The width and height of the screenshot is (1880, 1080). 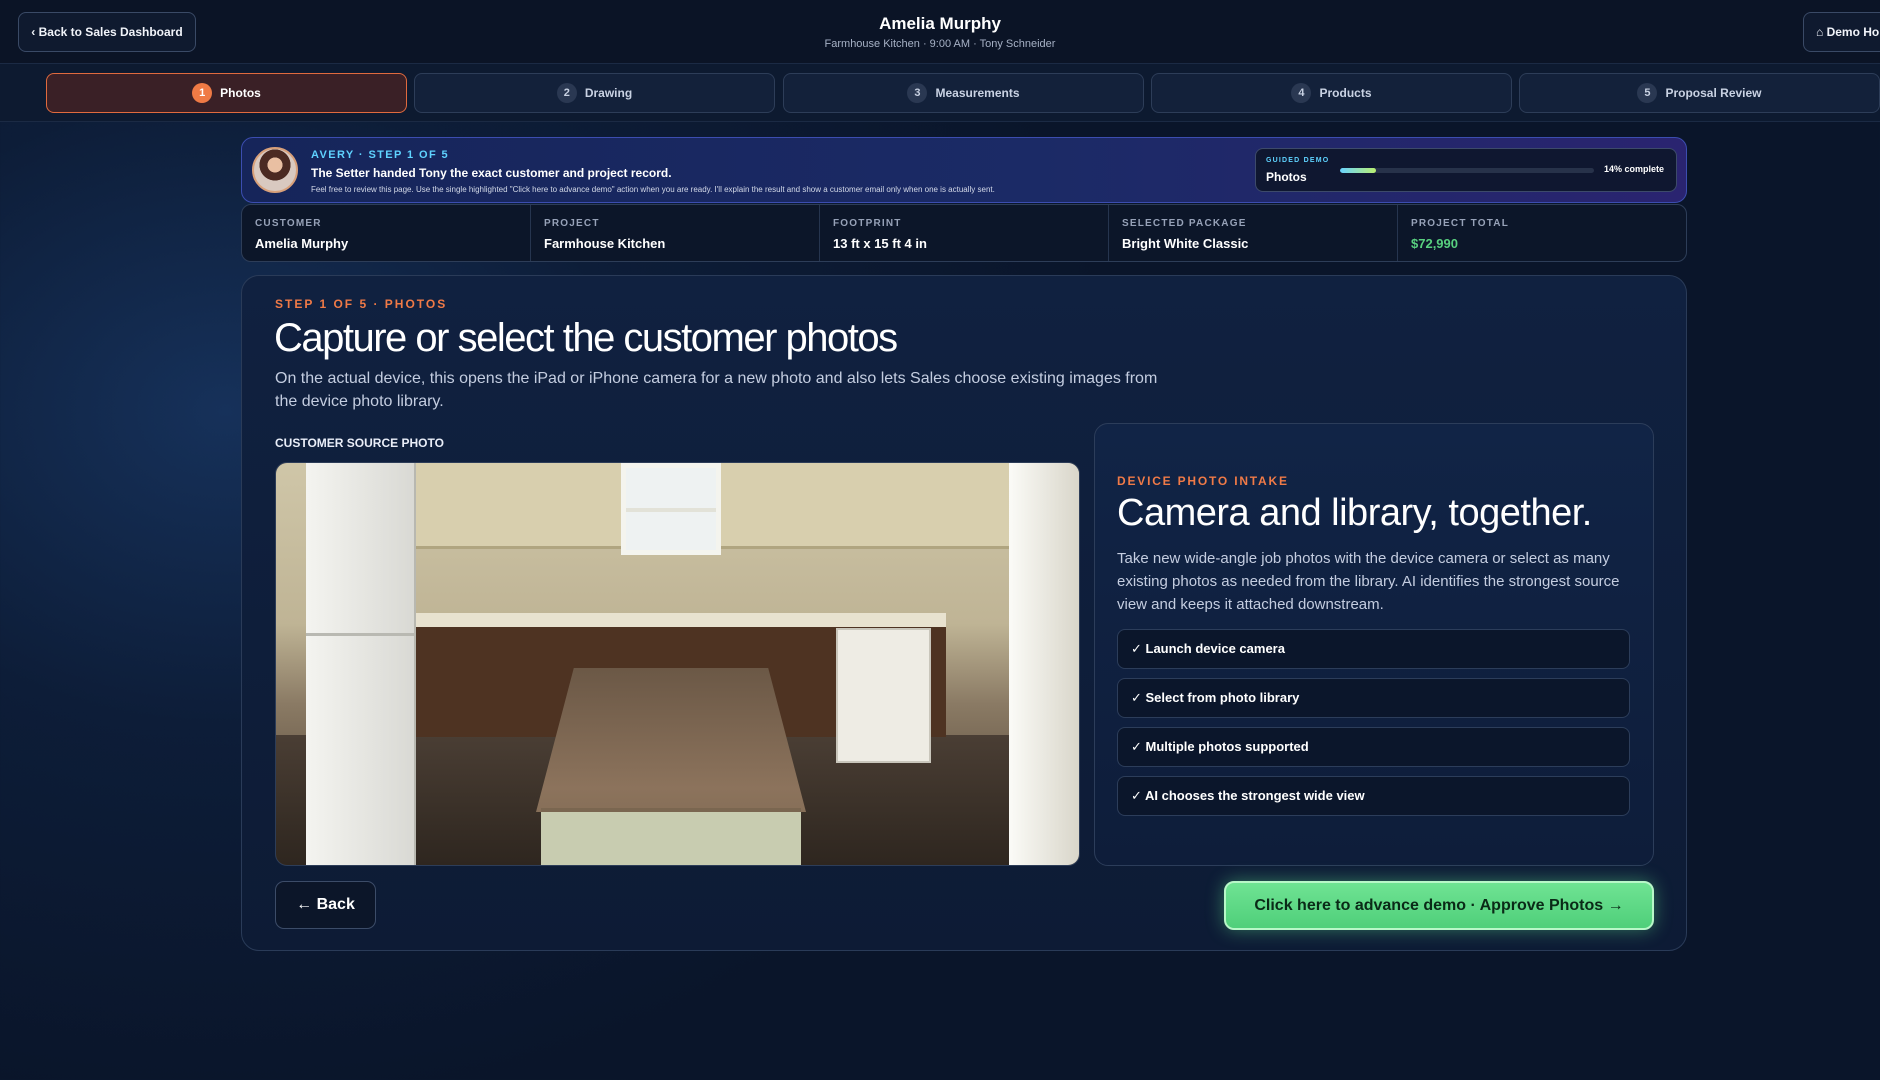 What do you see at coordinates (1373, 796) in the screenshot?
I see `feature-ai-wide-view: ✓ AI chooses the strongest wide view` at bounding box center [1373, 796].